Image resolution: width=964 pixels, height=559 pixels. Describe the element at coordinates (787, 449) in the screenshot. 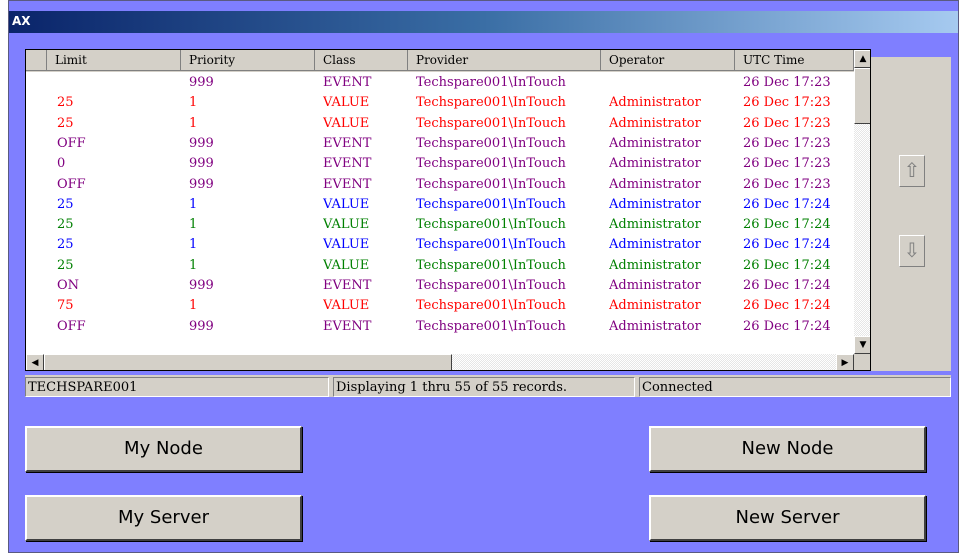

I see `new-node-button: New Node` at that location.